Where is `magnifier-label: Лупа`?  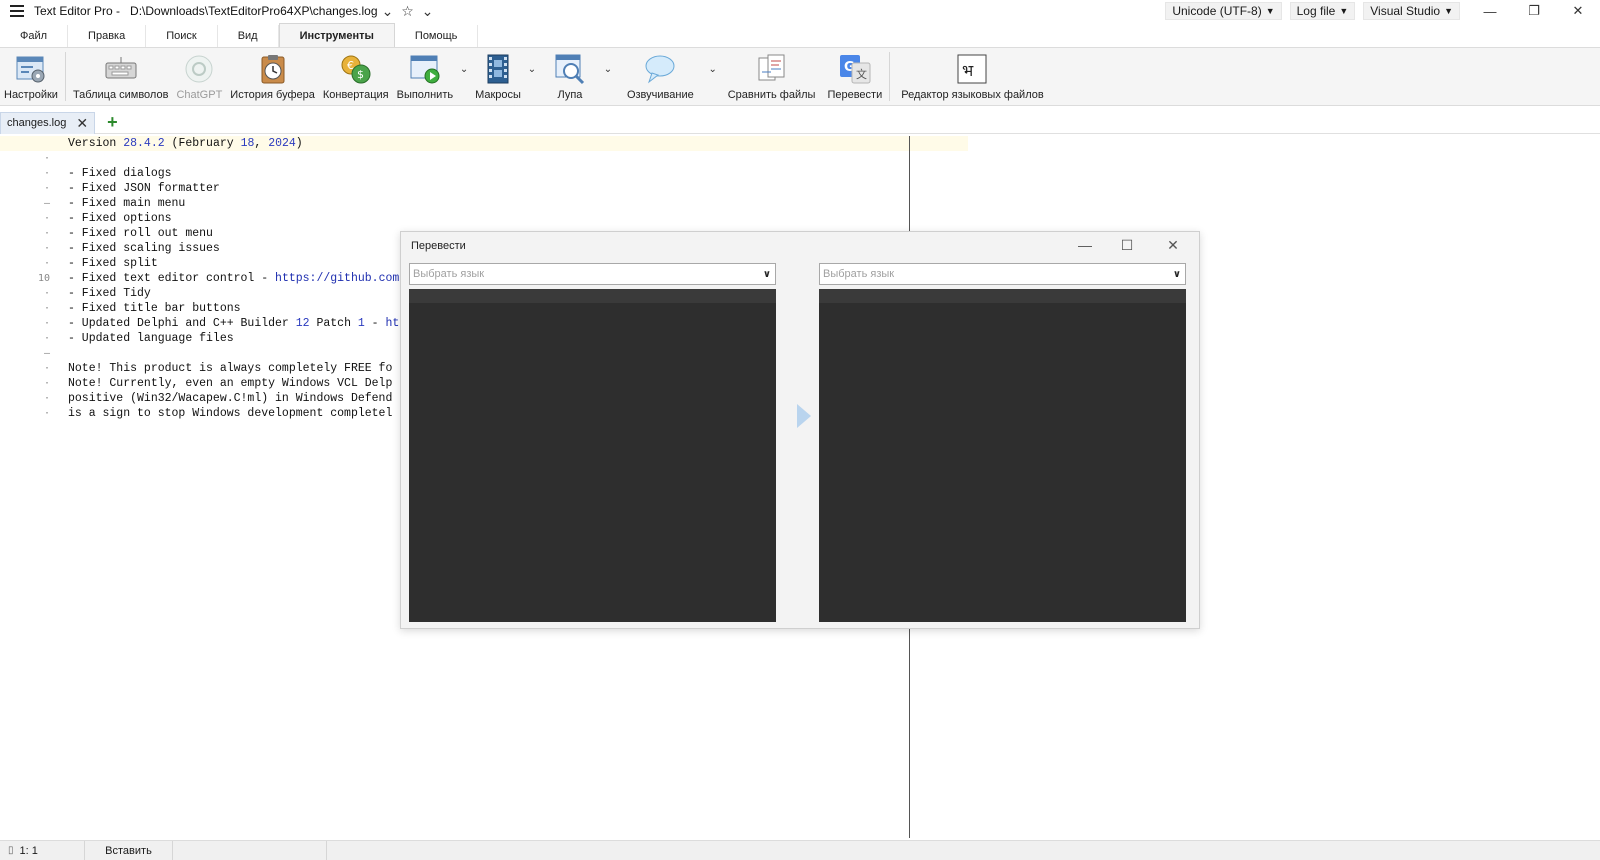
magnifier-label: Лупа is located at coordinates (570, 95).